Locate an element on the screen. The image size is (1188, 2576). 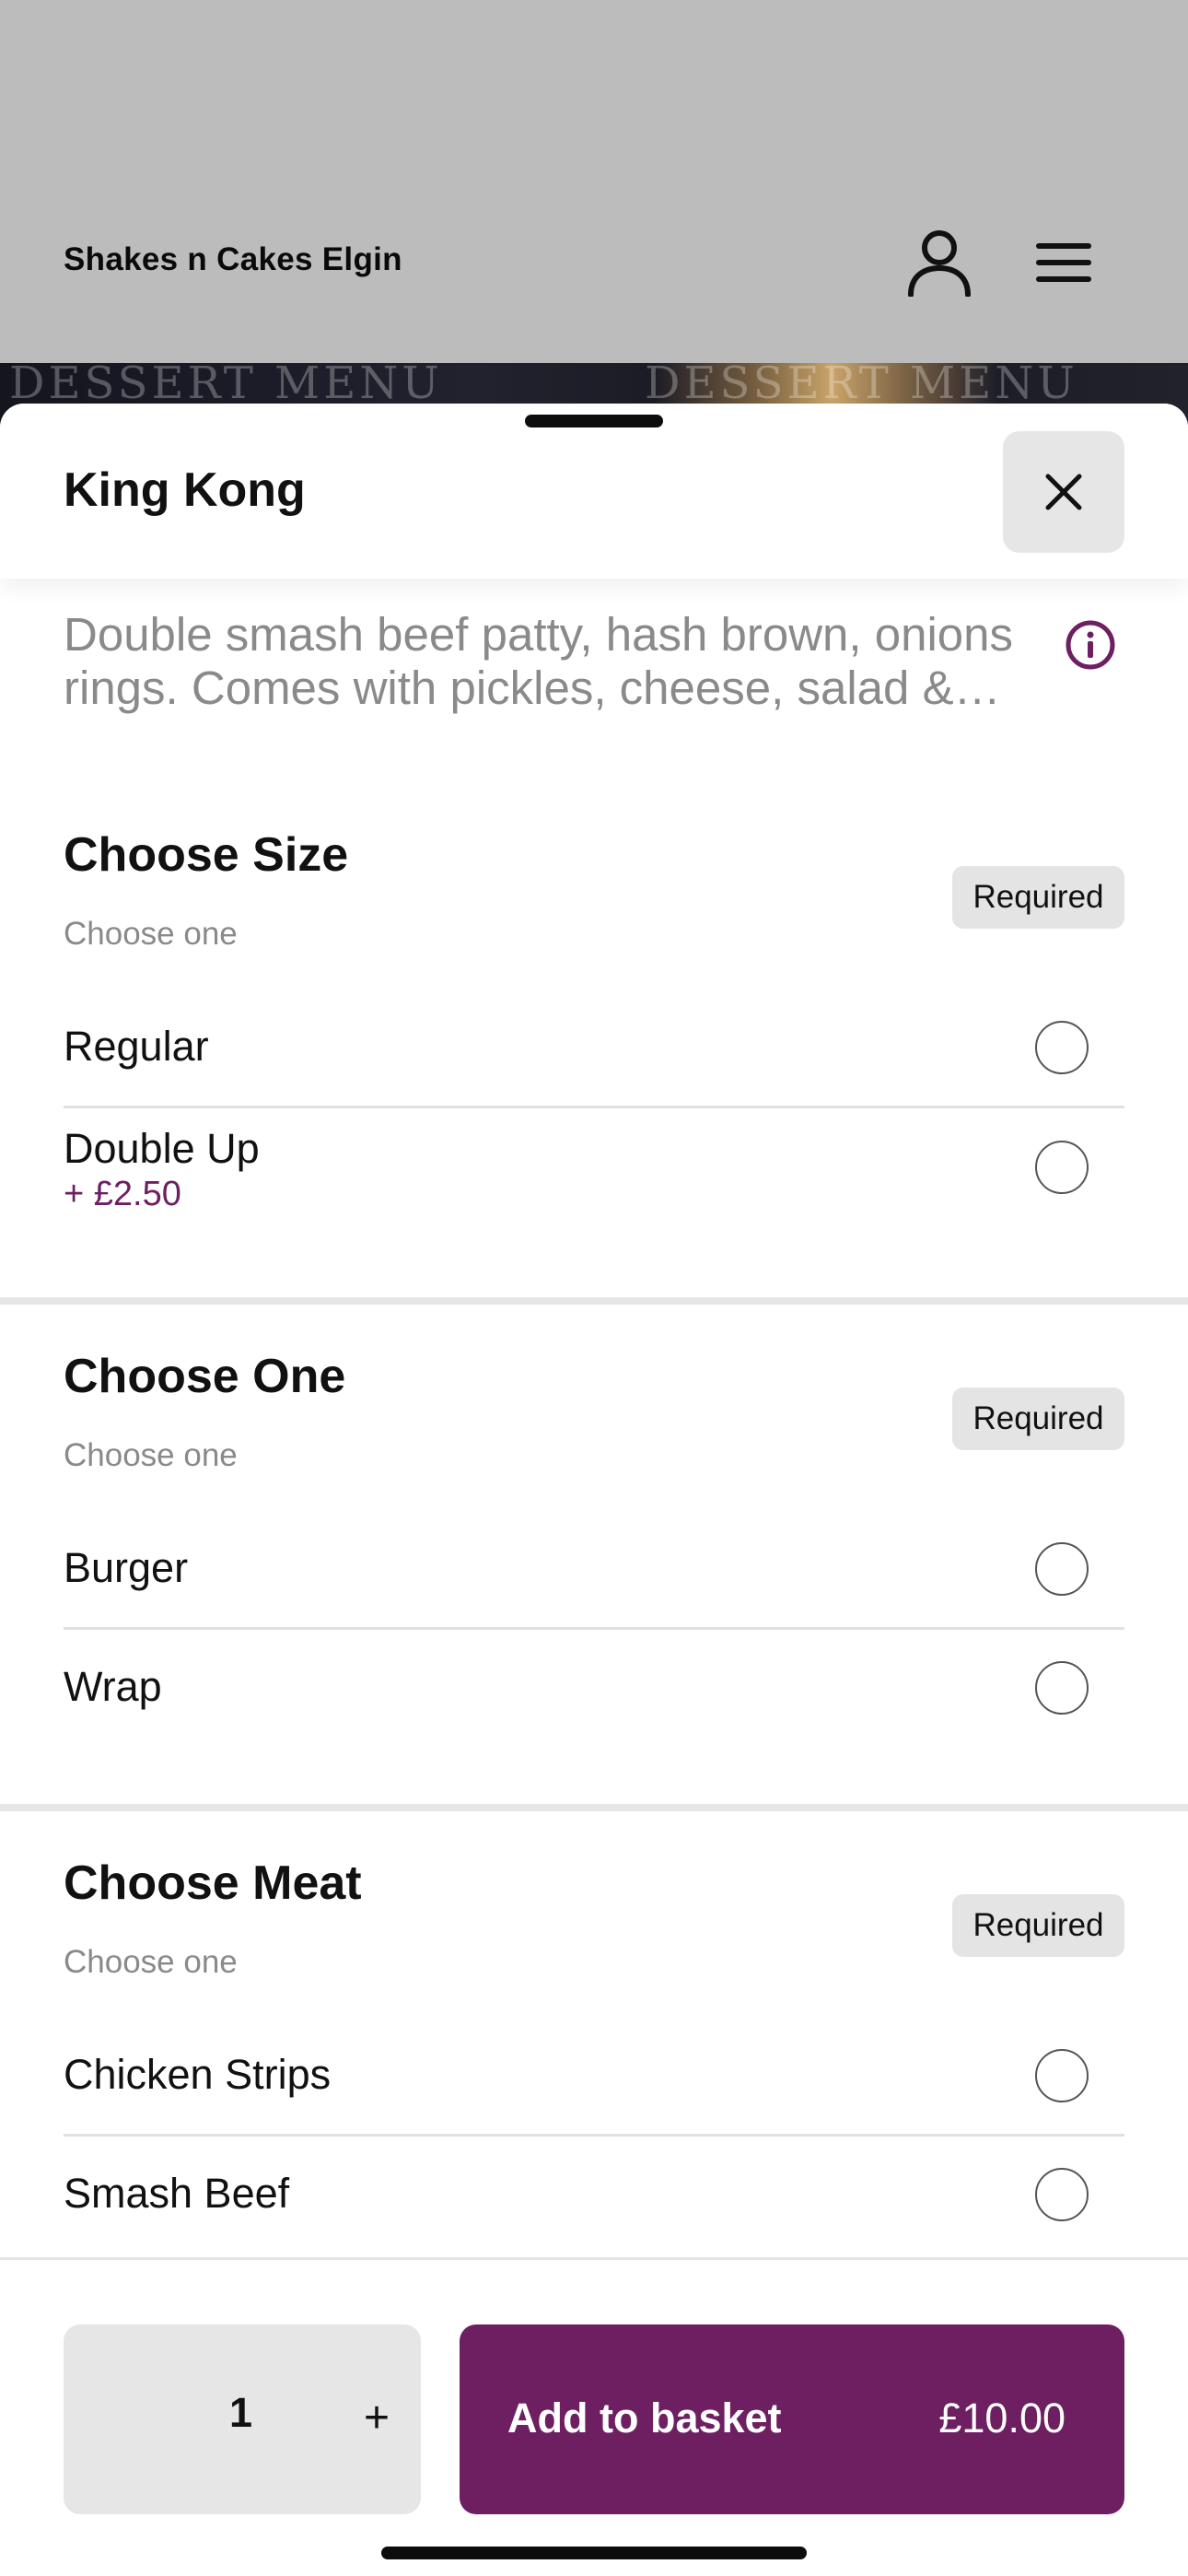
option-row-burger: Burger is located at coordinates (594, 1570).